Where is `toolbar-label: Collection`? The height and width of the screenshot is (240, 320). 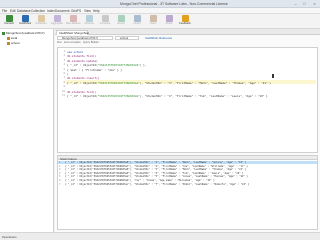
toolbar-label: Collection is located at coordinates (41, 23).